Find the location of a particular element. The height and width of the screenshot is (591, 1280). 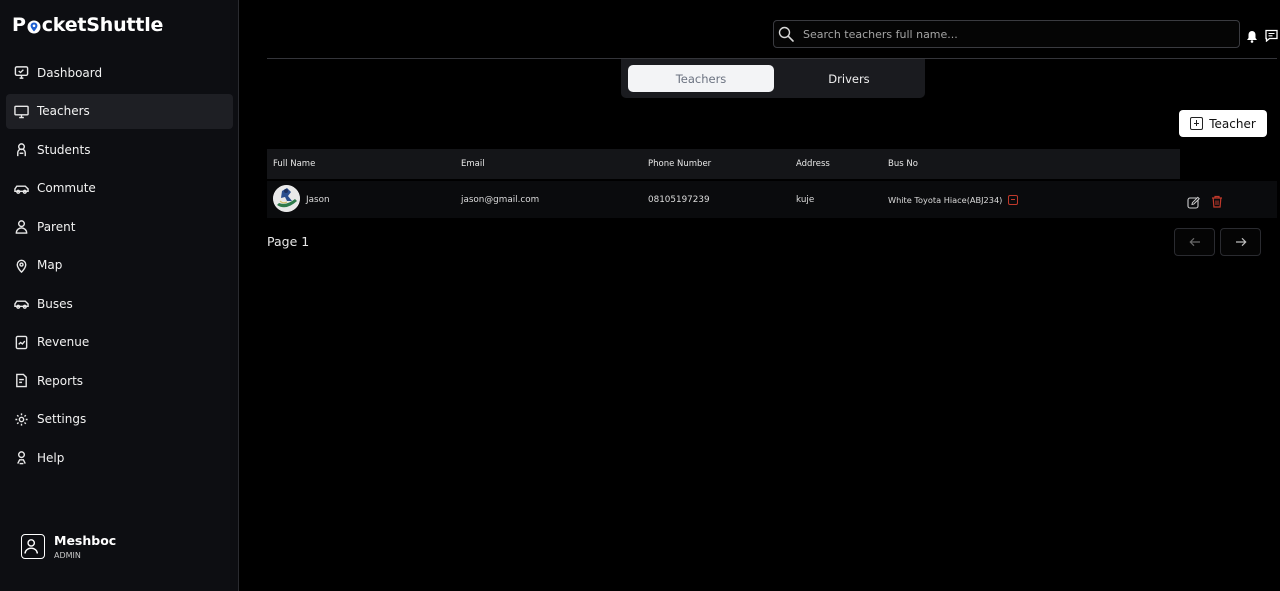

bus-no-text: White Toyota Hiace(ABJ234) is located at coordinates (945, 200).